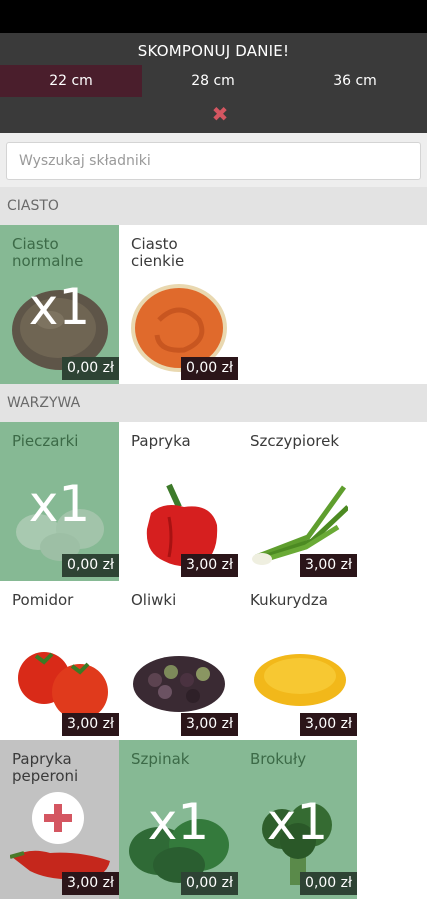 This screenshot has width=427, height=900. Describe the element at coordinates (297, 501) in the screenshot. I see `ingredient-tile-szczypiorek: Szczypiorek 3,00 zł` at that location.